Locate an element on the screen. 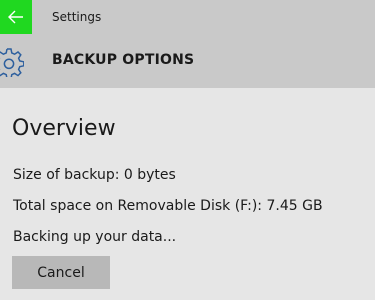 This screenshot has width=375, height=300. arrow-left-icon is located at coordinates (15, 17).